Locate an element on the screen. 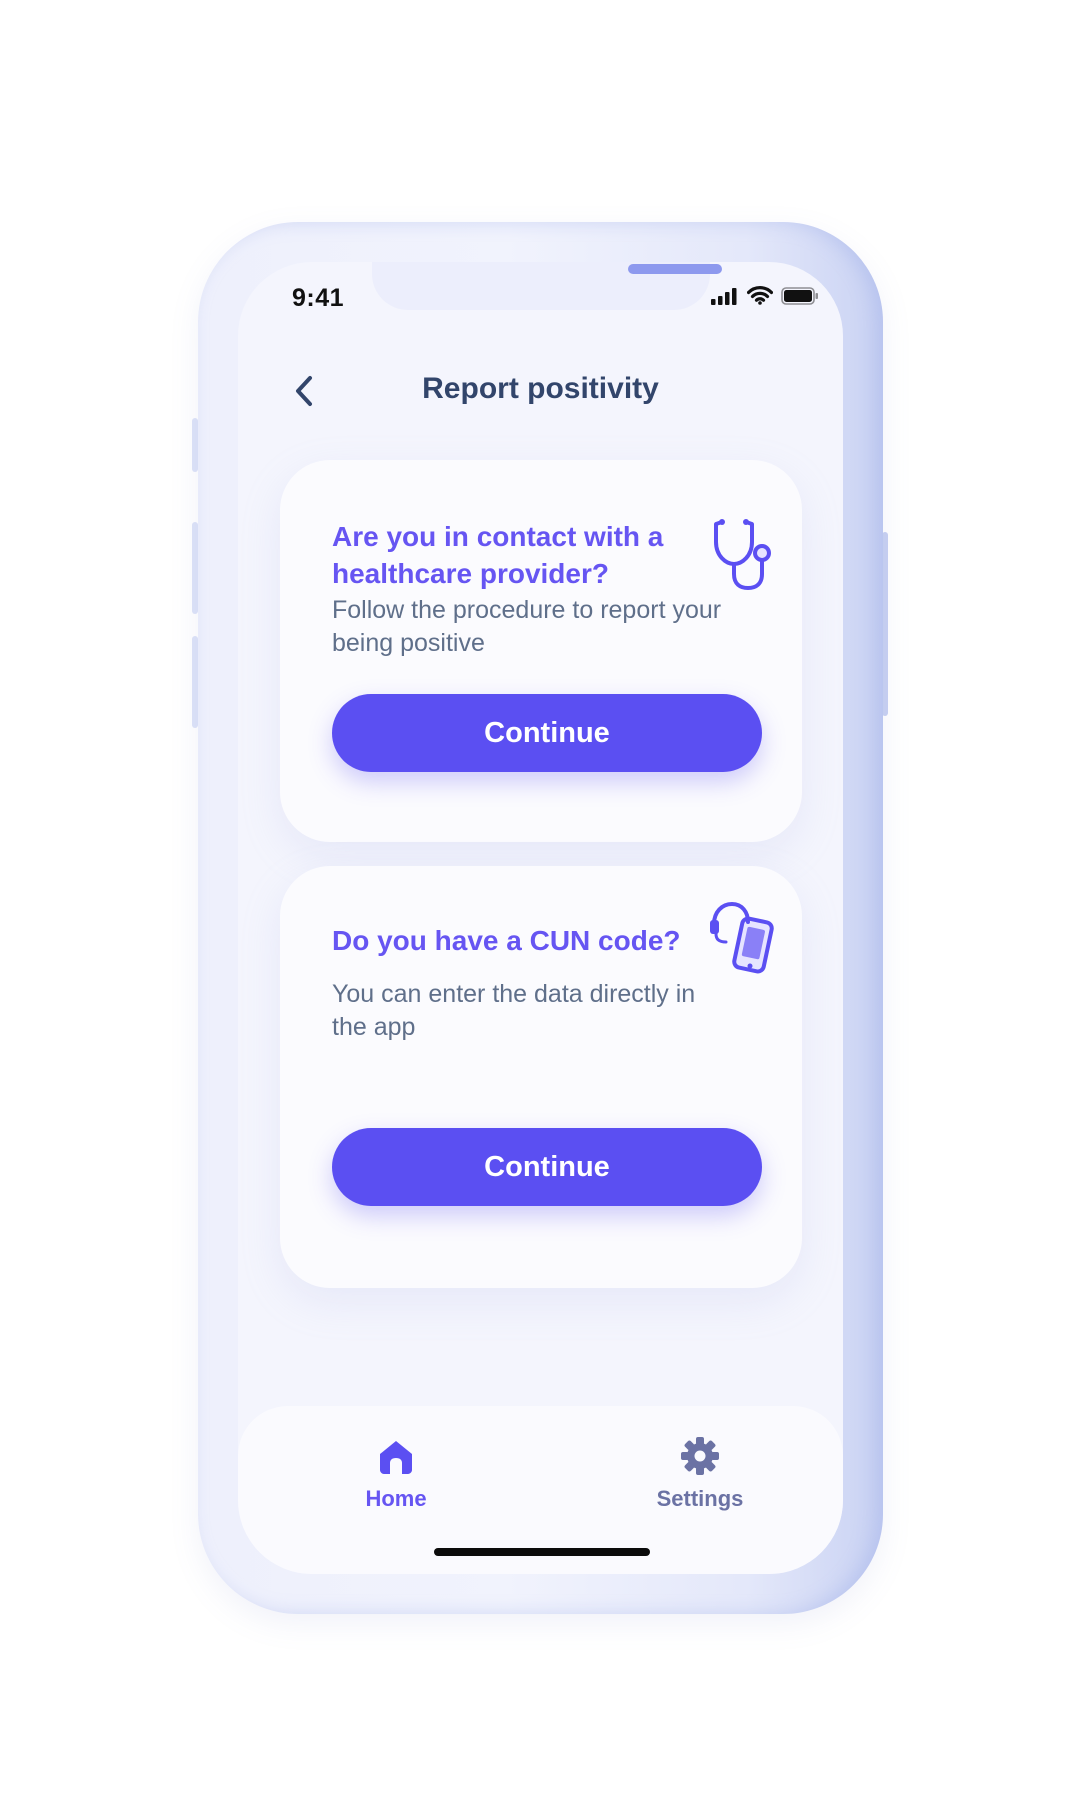 This screenshot has width=1080, height=1800. tab-home: Home is located at coordinates (396, 1481).